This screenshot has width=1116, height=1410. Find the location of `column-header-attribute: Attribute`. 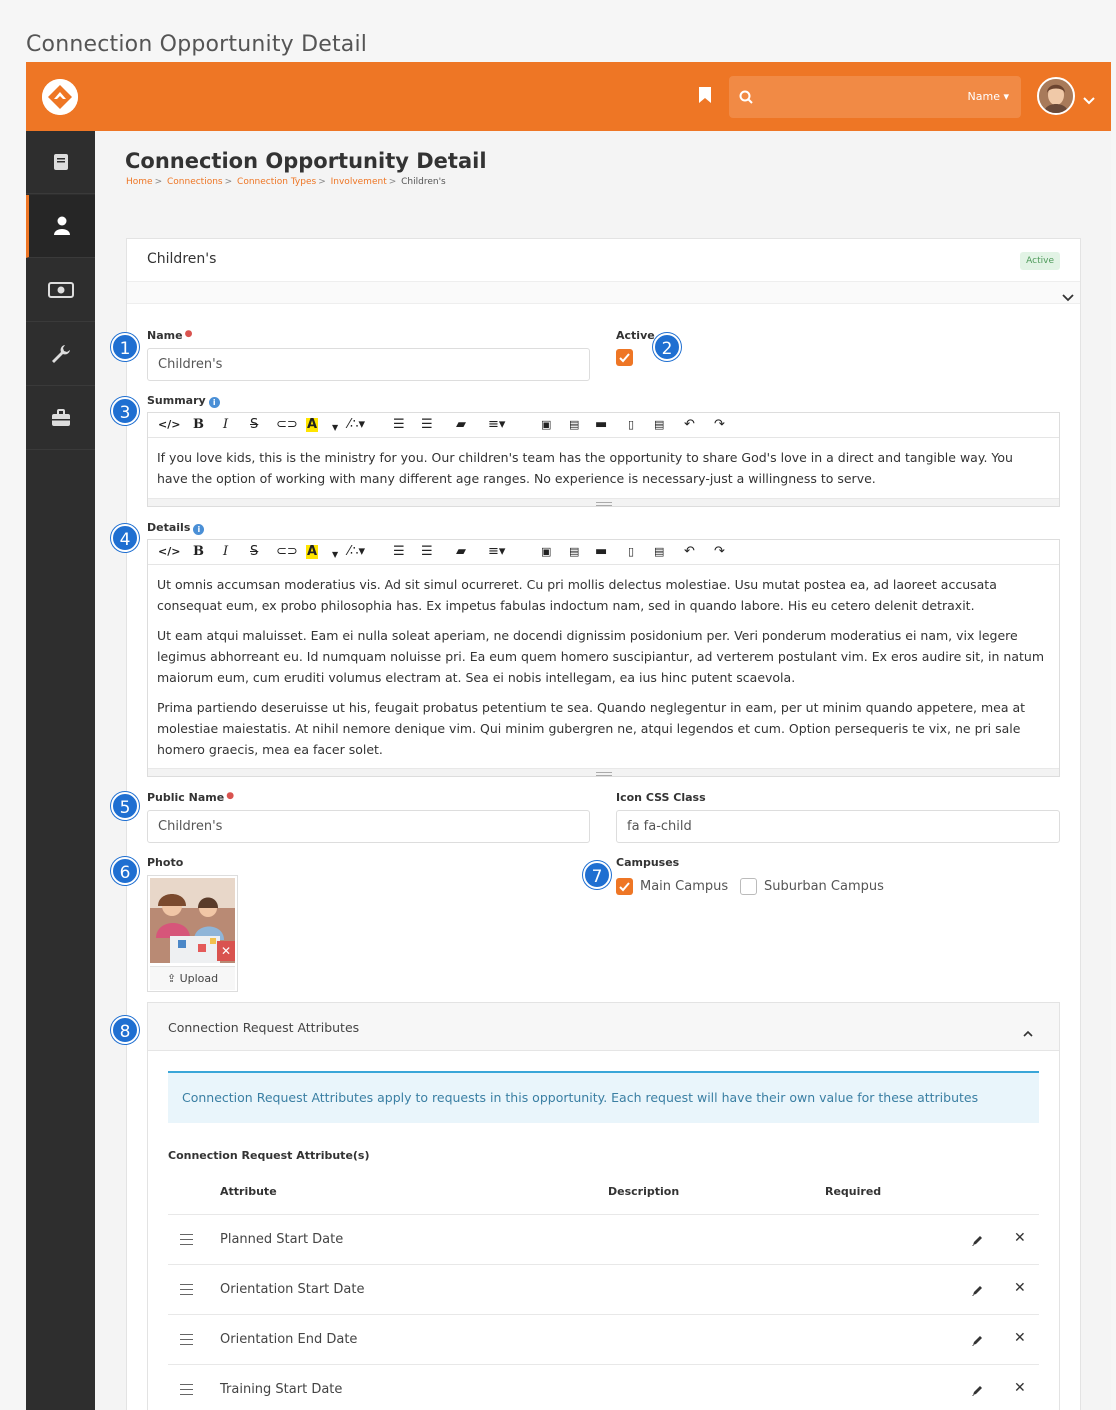

column-header-attribute: Attribute is located at coordinates (248, 1191).